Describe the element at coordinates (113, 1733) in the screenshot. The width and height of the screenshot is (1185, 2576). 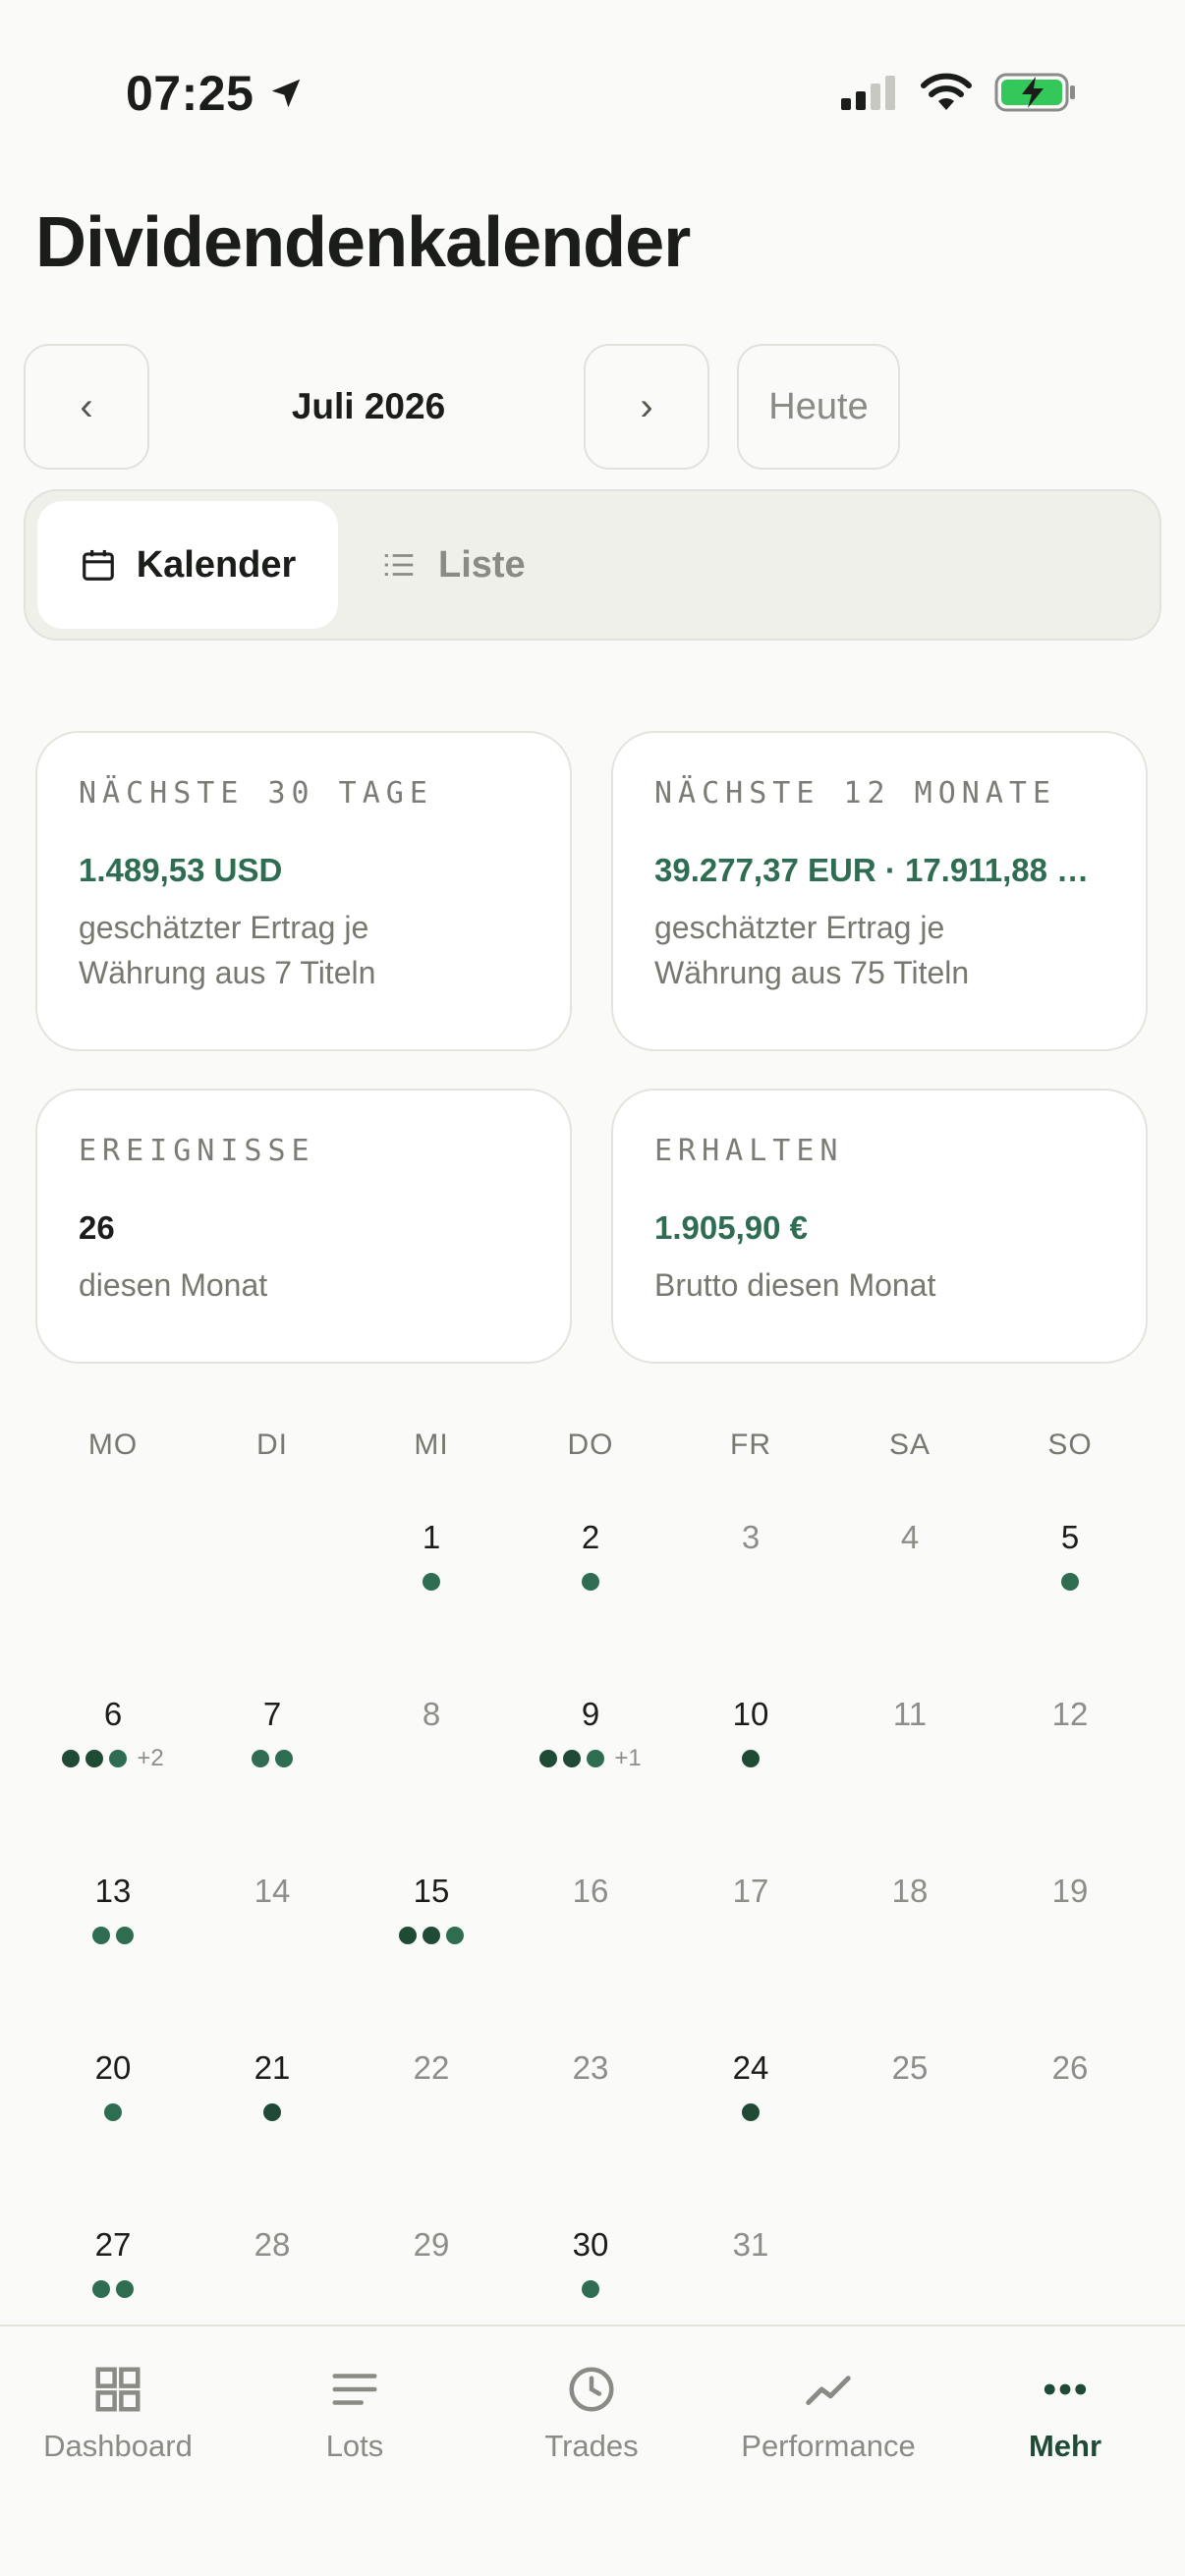
I see `calendar-day-6: 6 +2` at that location.